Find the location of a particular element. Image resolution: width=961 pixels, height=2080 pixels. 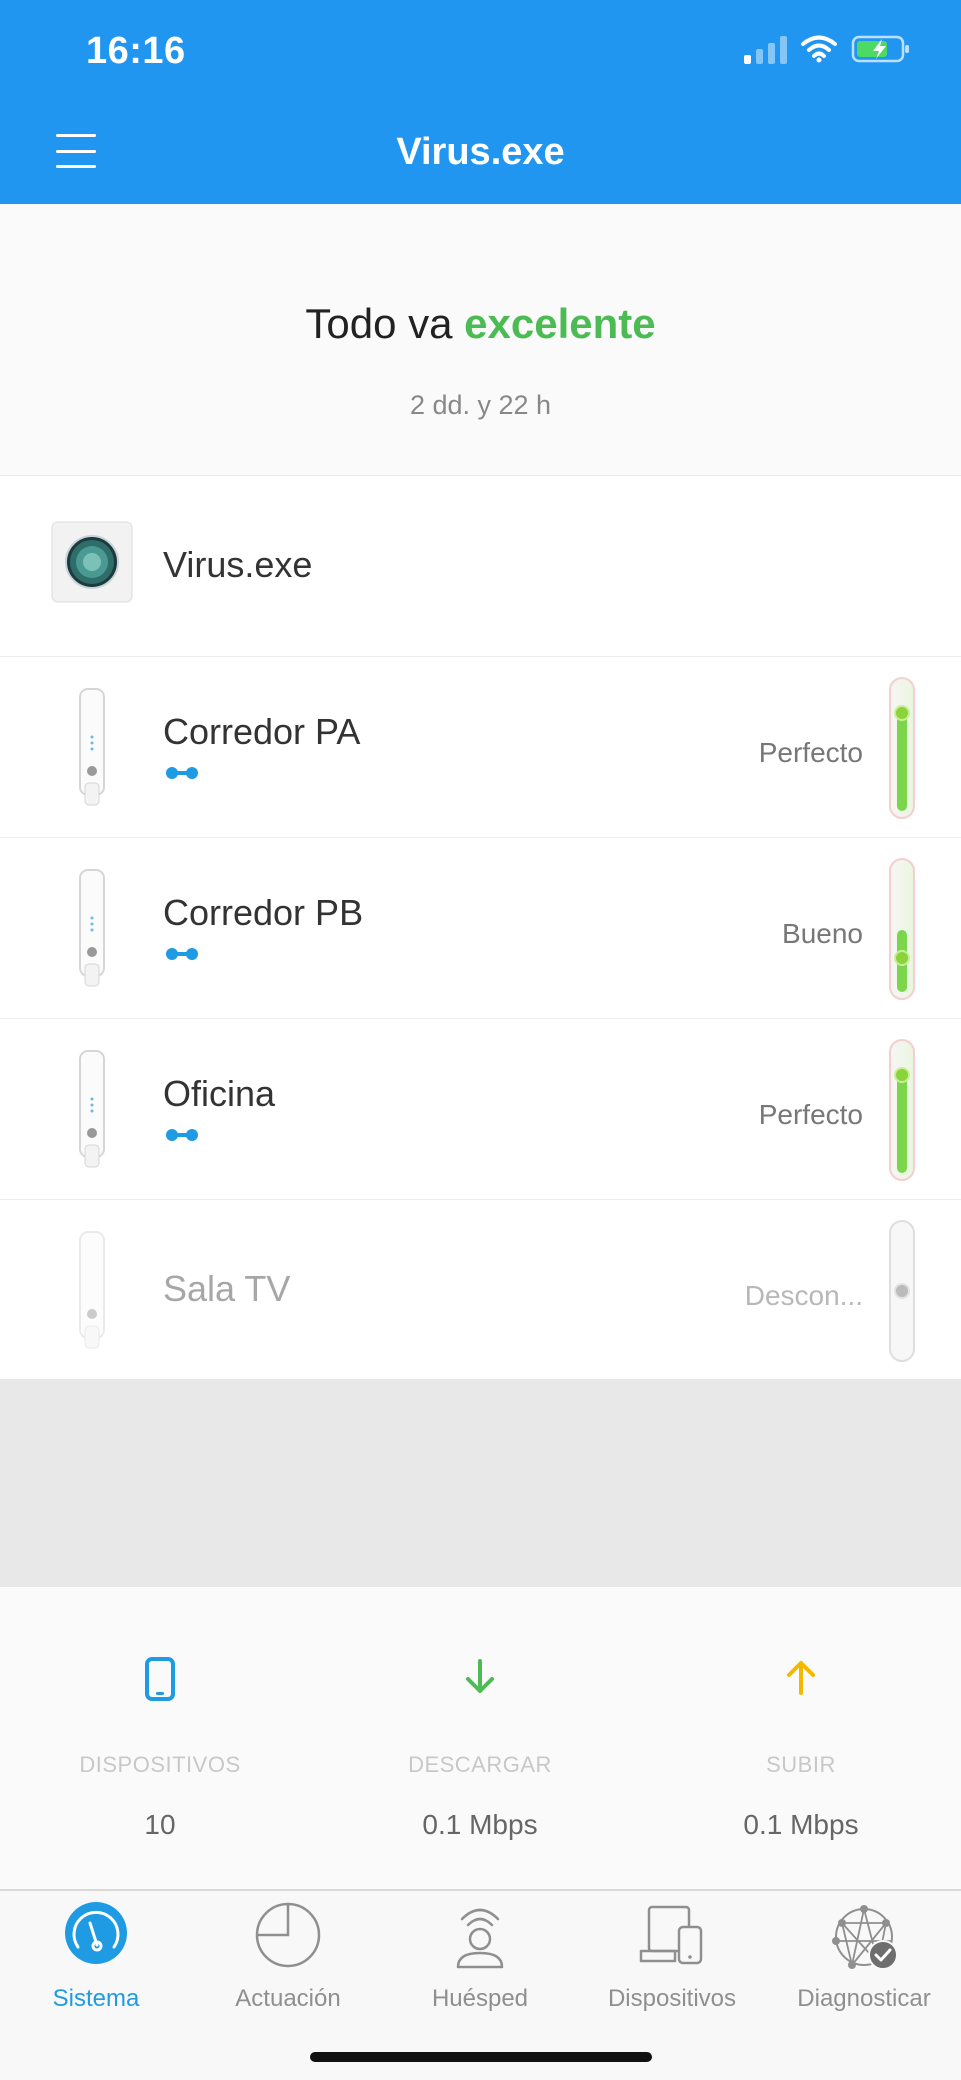

tab-label: Diagnosticar is located at coordinates (864, 1998).